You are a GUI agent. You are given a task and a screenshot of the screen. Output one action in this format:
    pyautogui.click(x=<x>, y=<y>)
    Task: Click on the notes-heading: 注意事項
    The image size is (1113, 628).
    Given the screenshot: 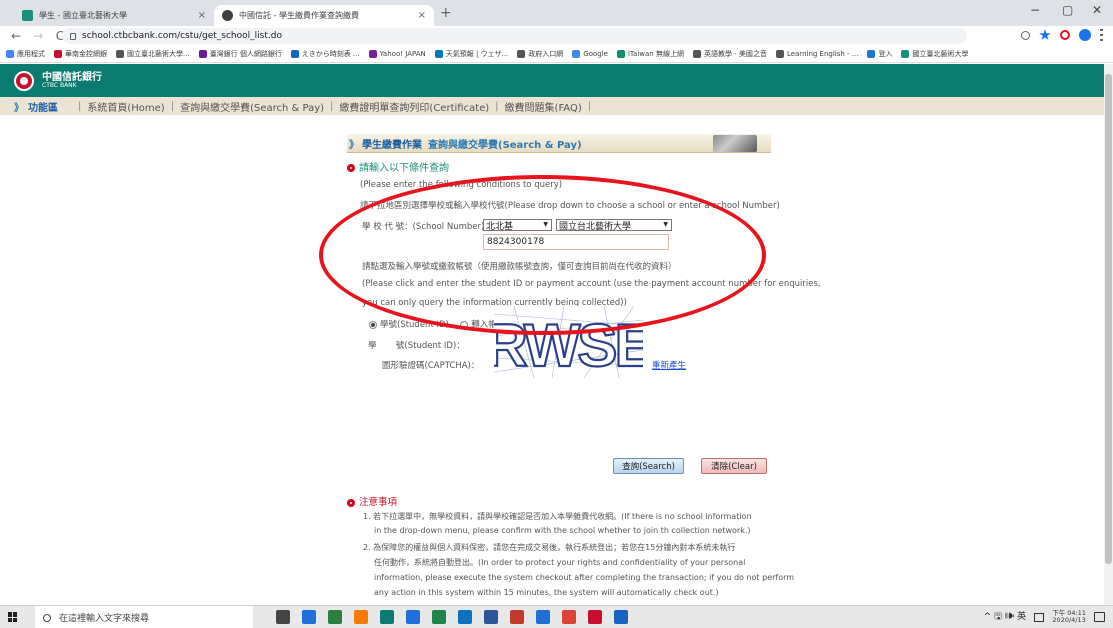 What is the action you would take?
    pyautogui.click(x=372, y=501)
    